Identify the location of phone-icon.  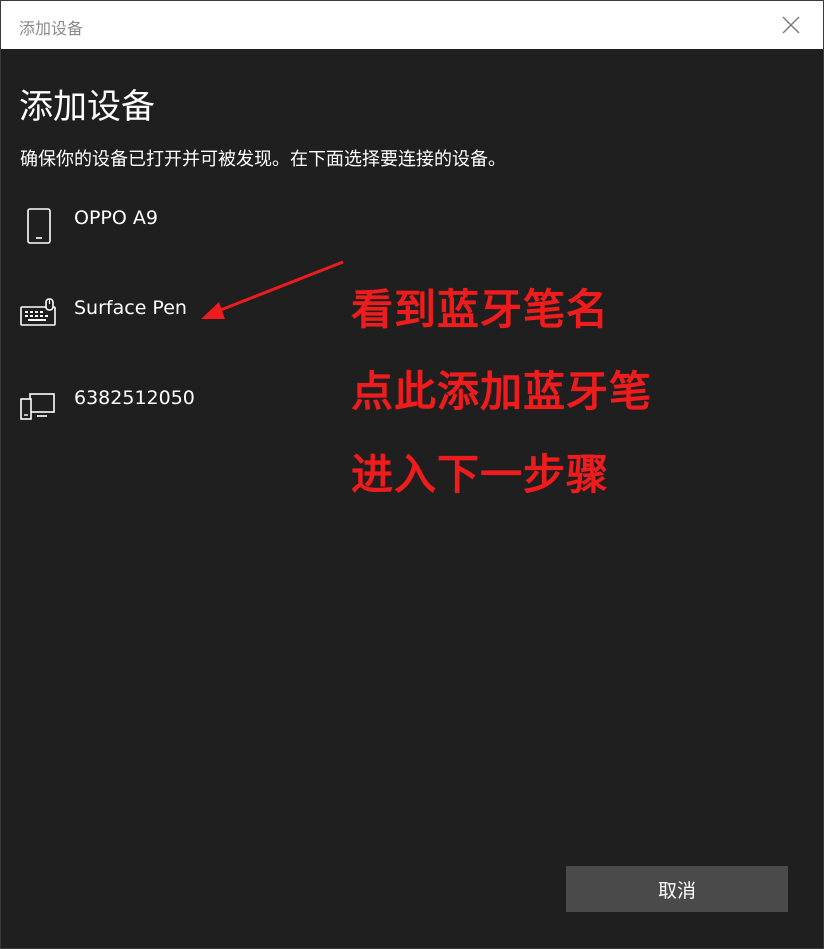
(39, 226).